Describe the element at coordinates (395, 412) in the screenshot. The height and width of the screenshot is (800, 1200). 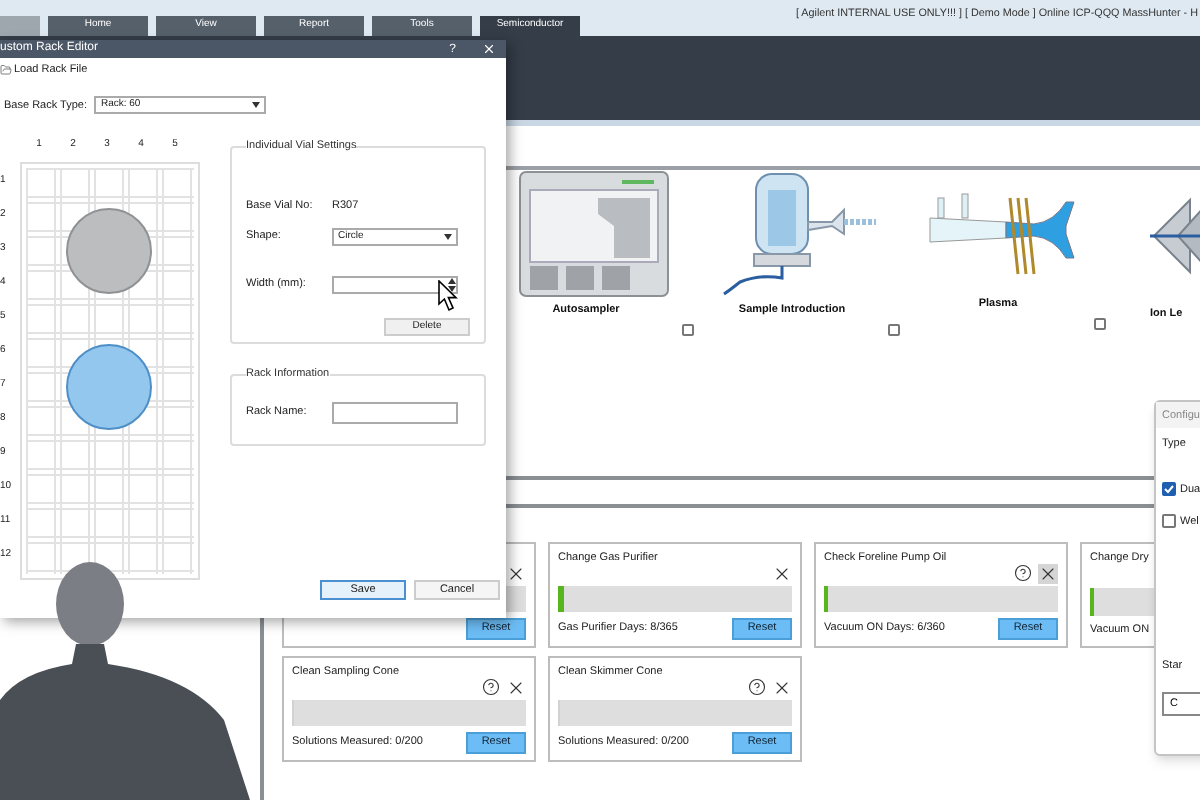
I see `rack-name-field` at that location.